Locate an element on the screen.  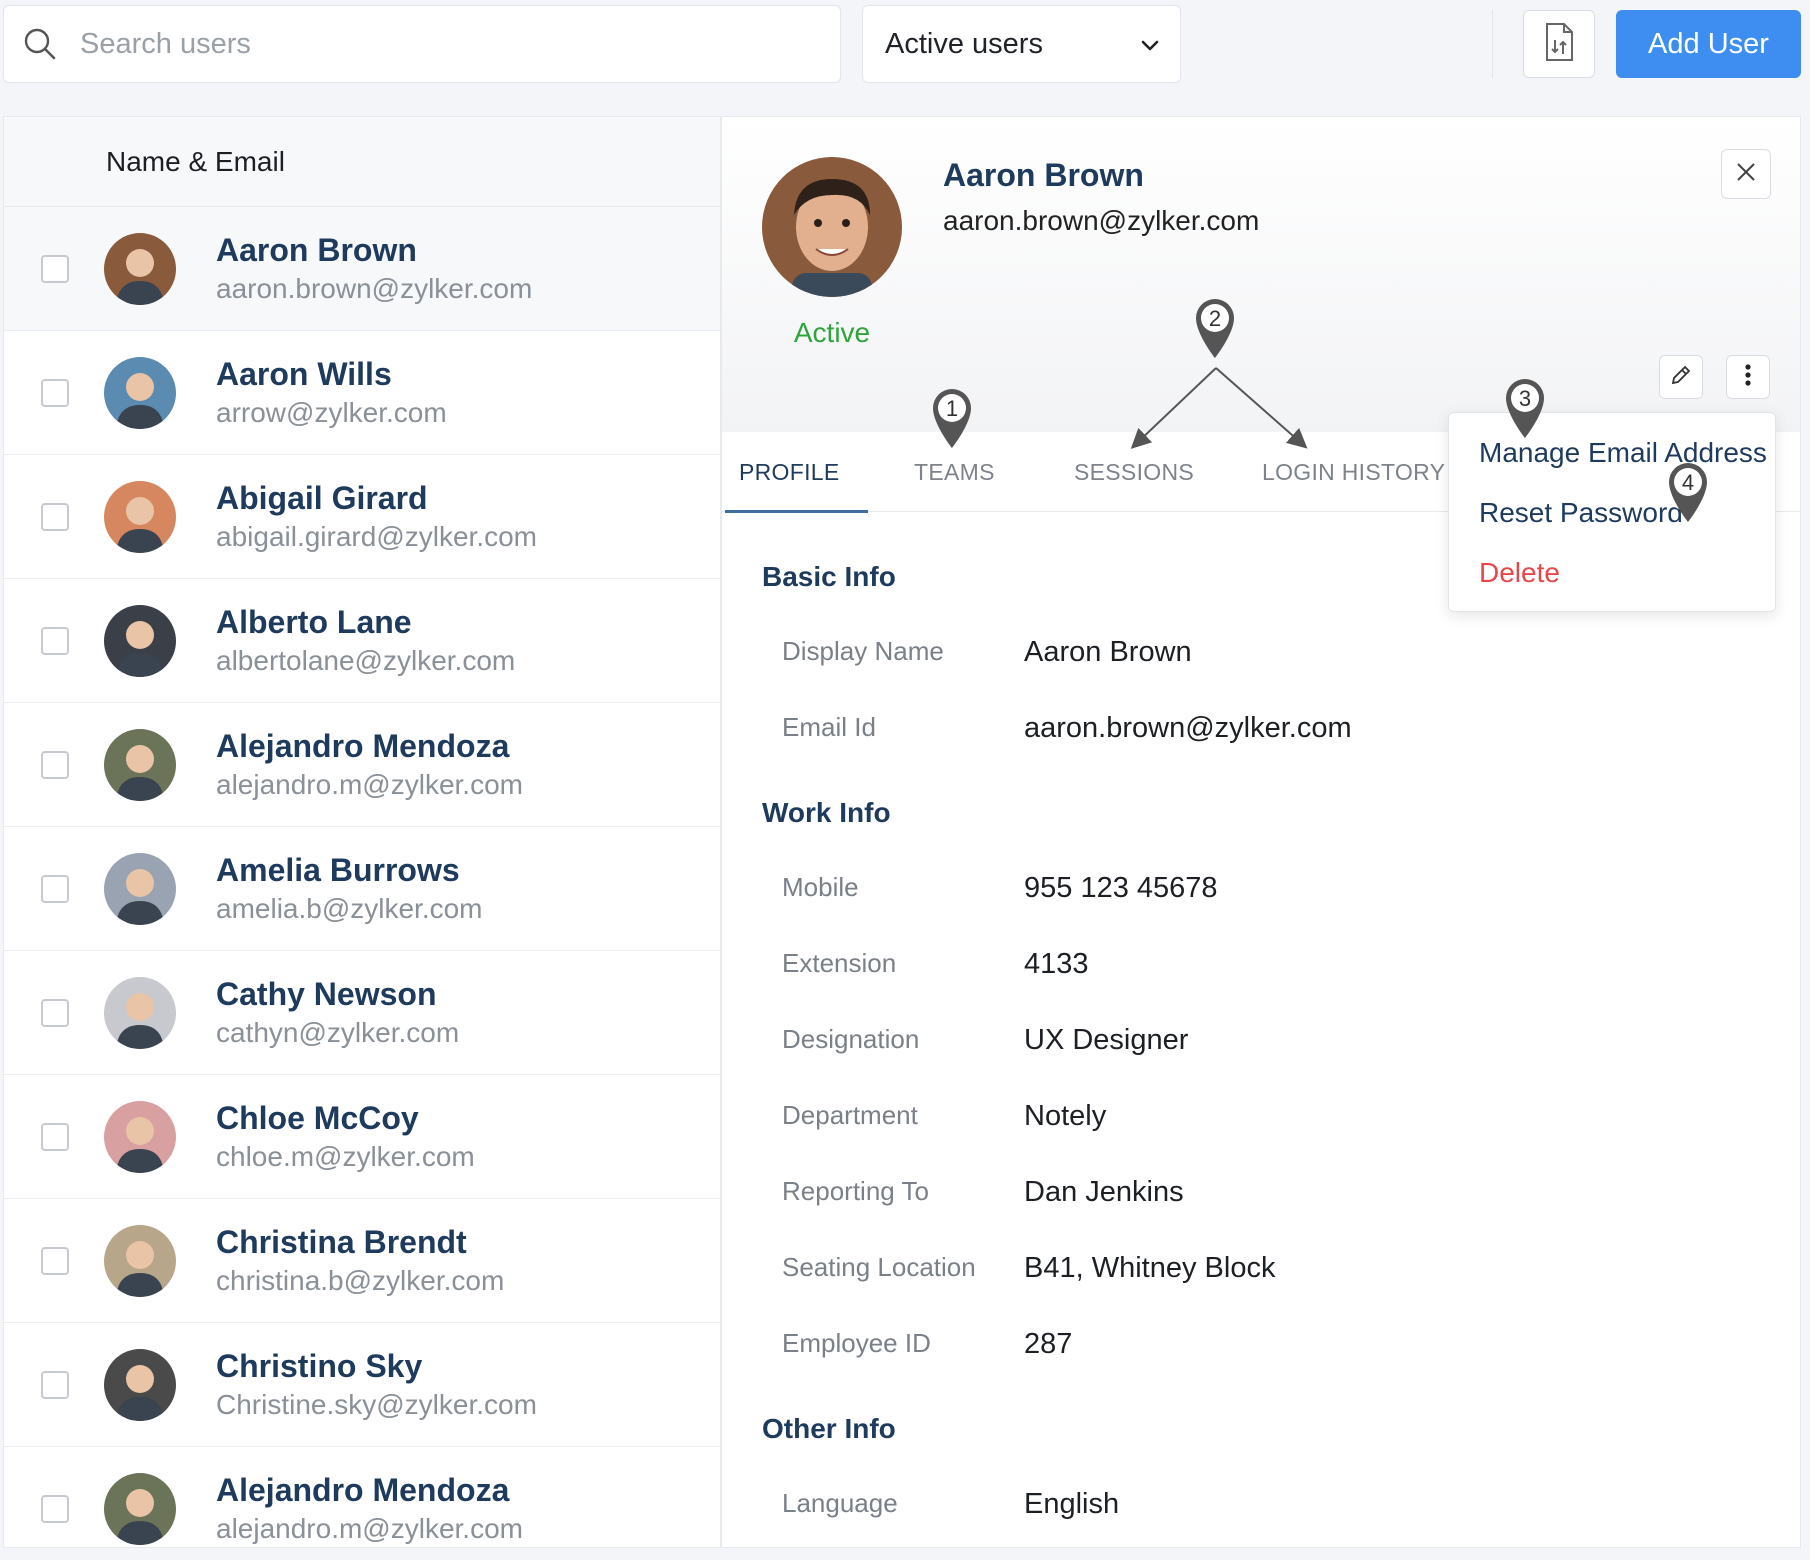
user-name: Alberto Lane is located at coordinates (314, 621).